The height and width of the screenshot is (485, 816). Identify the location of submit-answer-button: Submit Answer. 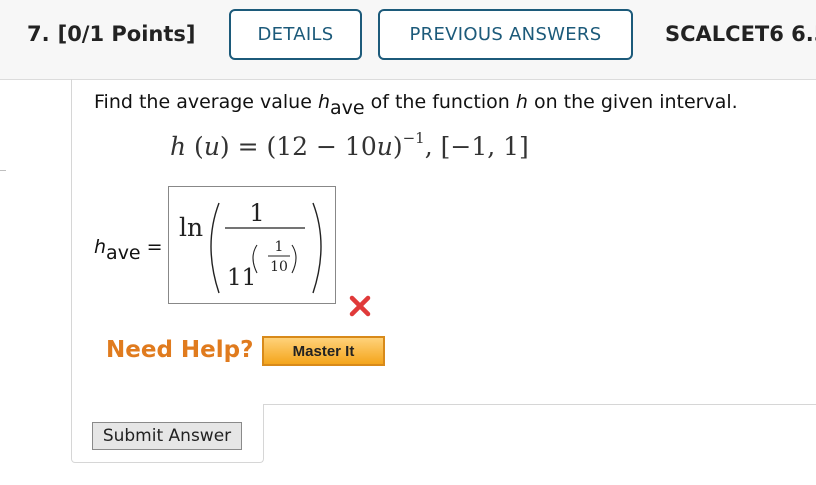
(167, 436).